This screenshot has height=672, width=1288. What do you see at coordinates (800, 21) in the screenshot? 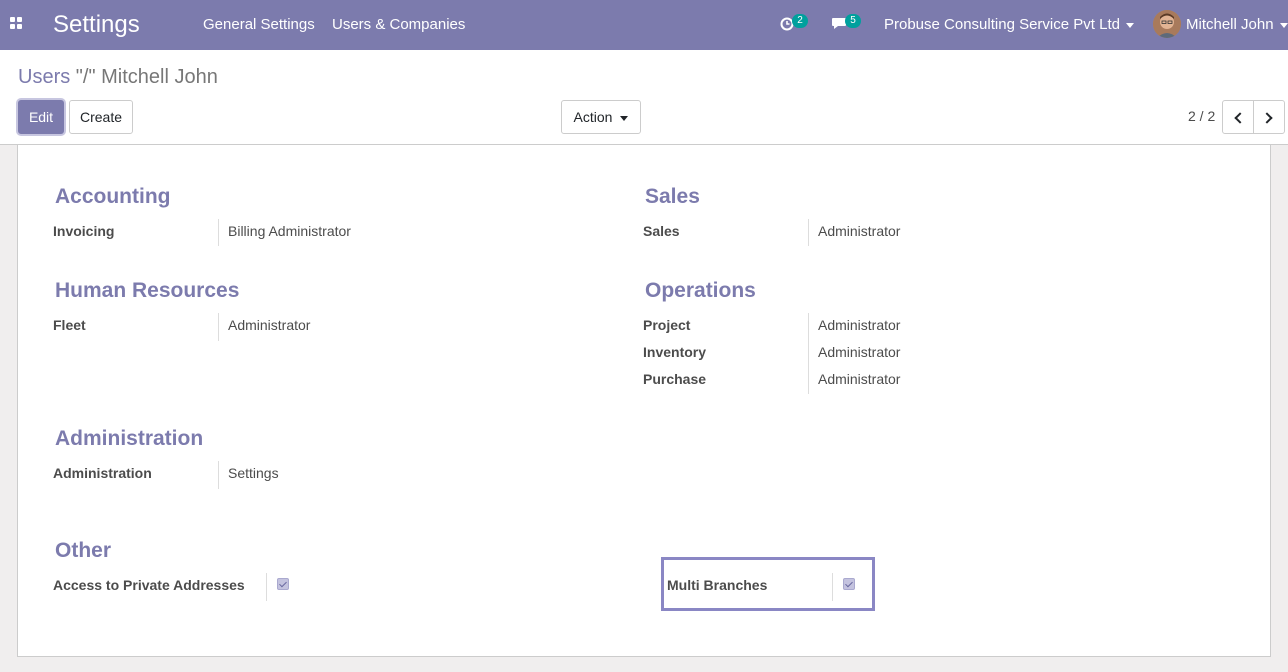
I see `activity-badge: 2` at bounding box center [800, 21].